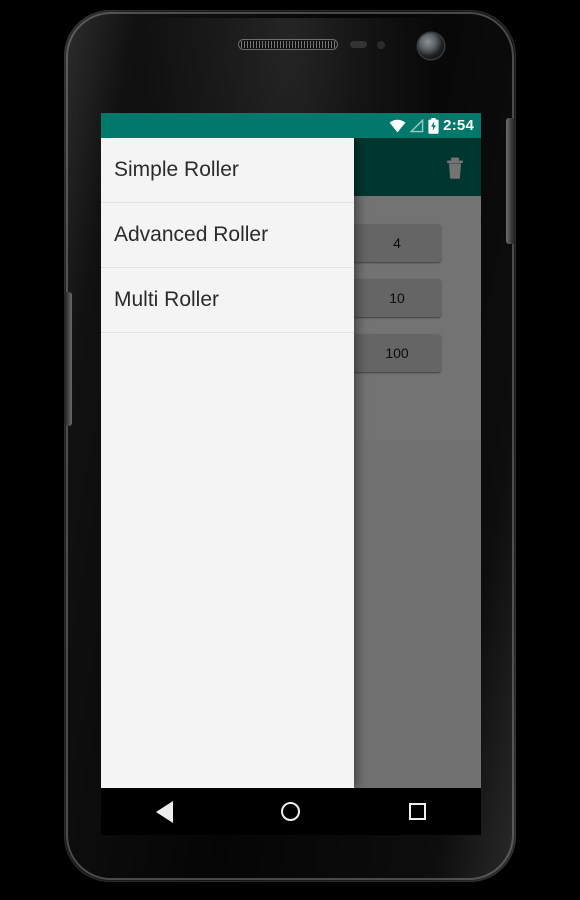 The height and width of the screenshot is (900, 580). Describe the element at coordinates (167, 299) in the screenshot. I see `drawer-item-label: Multi Roller` at that location.